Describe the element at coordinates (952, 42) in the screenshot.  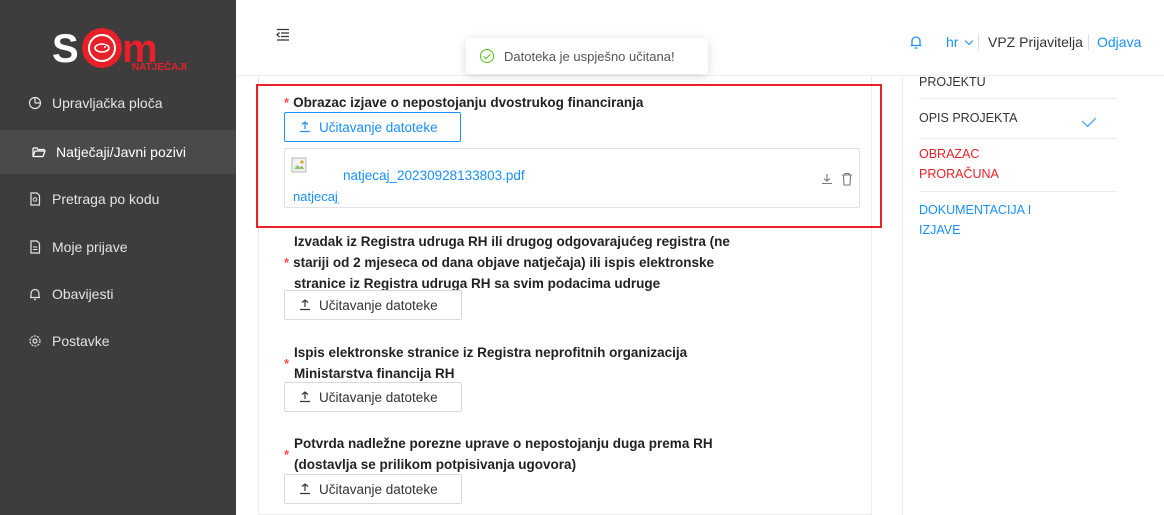
I see `language-value: hr` at that location.